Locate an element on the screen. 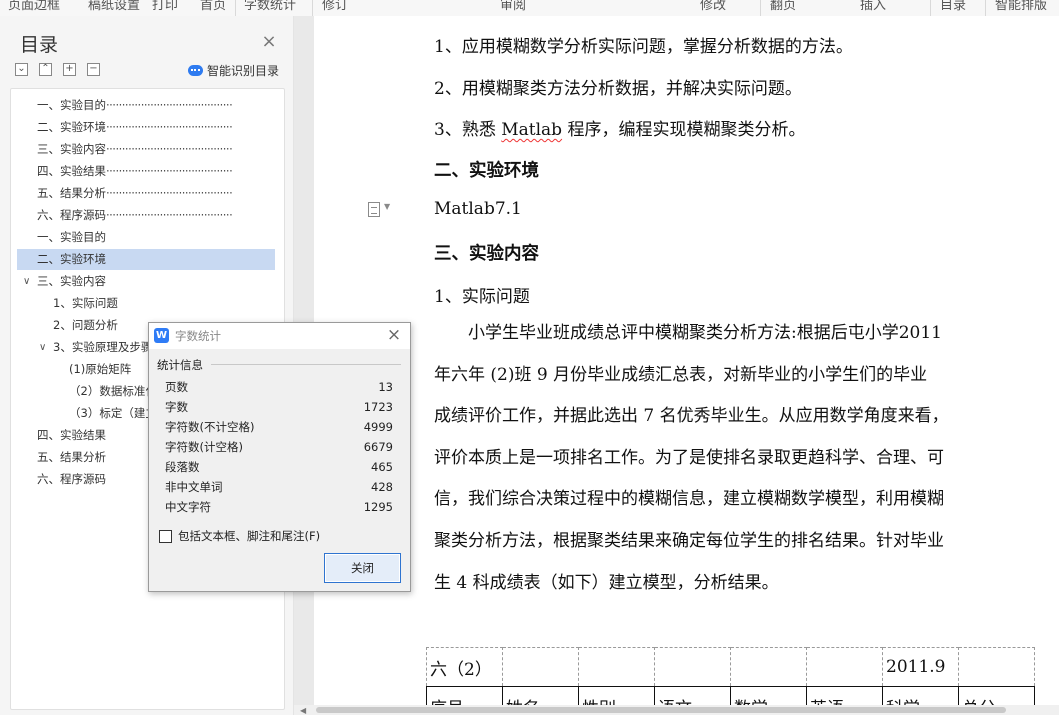 Image resolution: width=1059 pixels, height=715 pixels. doc-text: 3、熟悉 is located at coordinates (468, 130).